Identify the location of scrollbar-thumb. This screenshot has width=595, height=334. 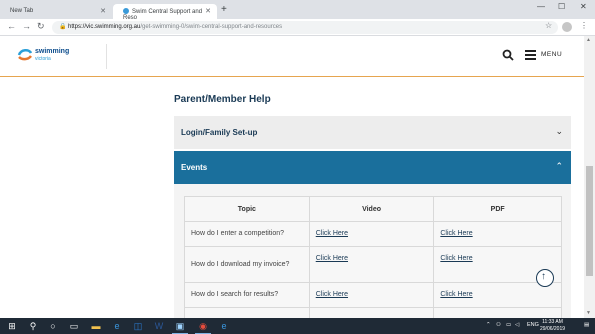
(589, 221).